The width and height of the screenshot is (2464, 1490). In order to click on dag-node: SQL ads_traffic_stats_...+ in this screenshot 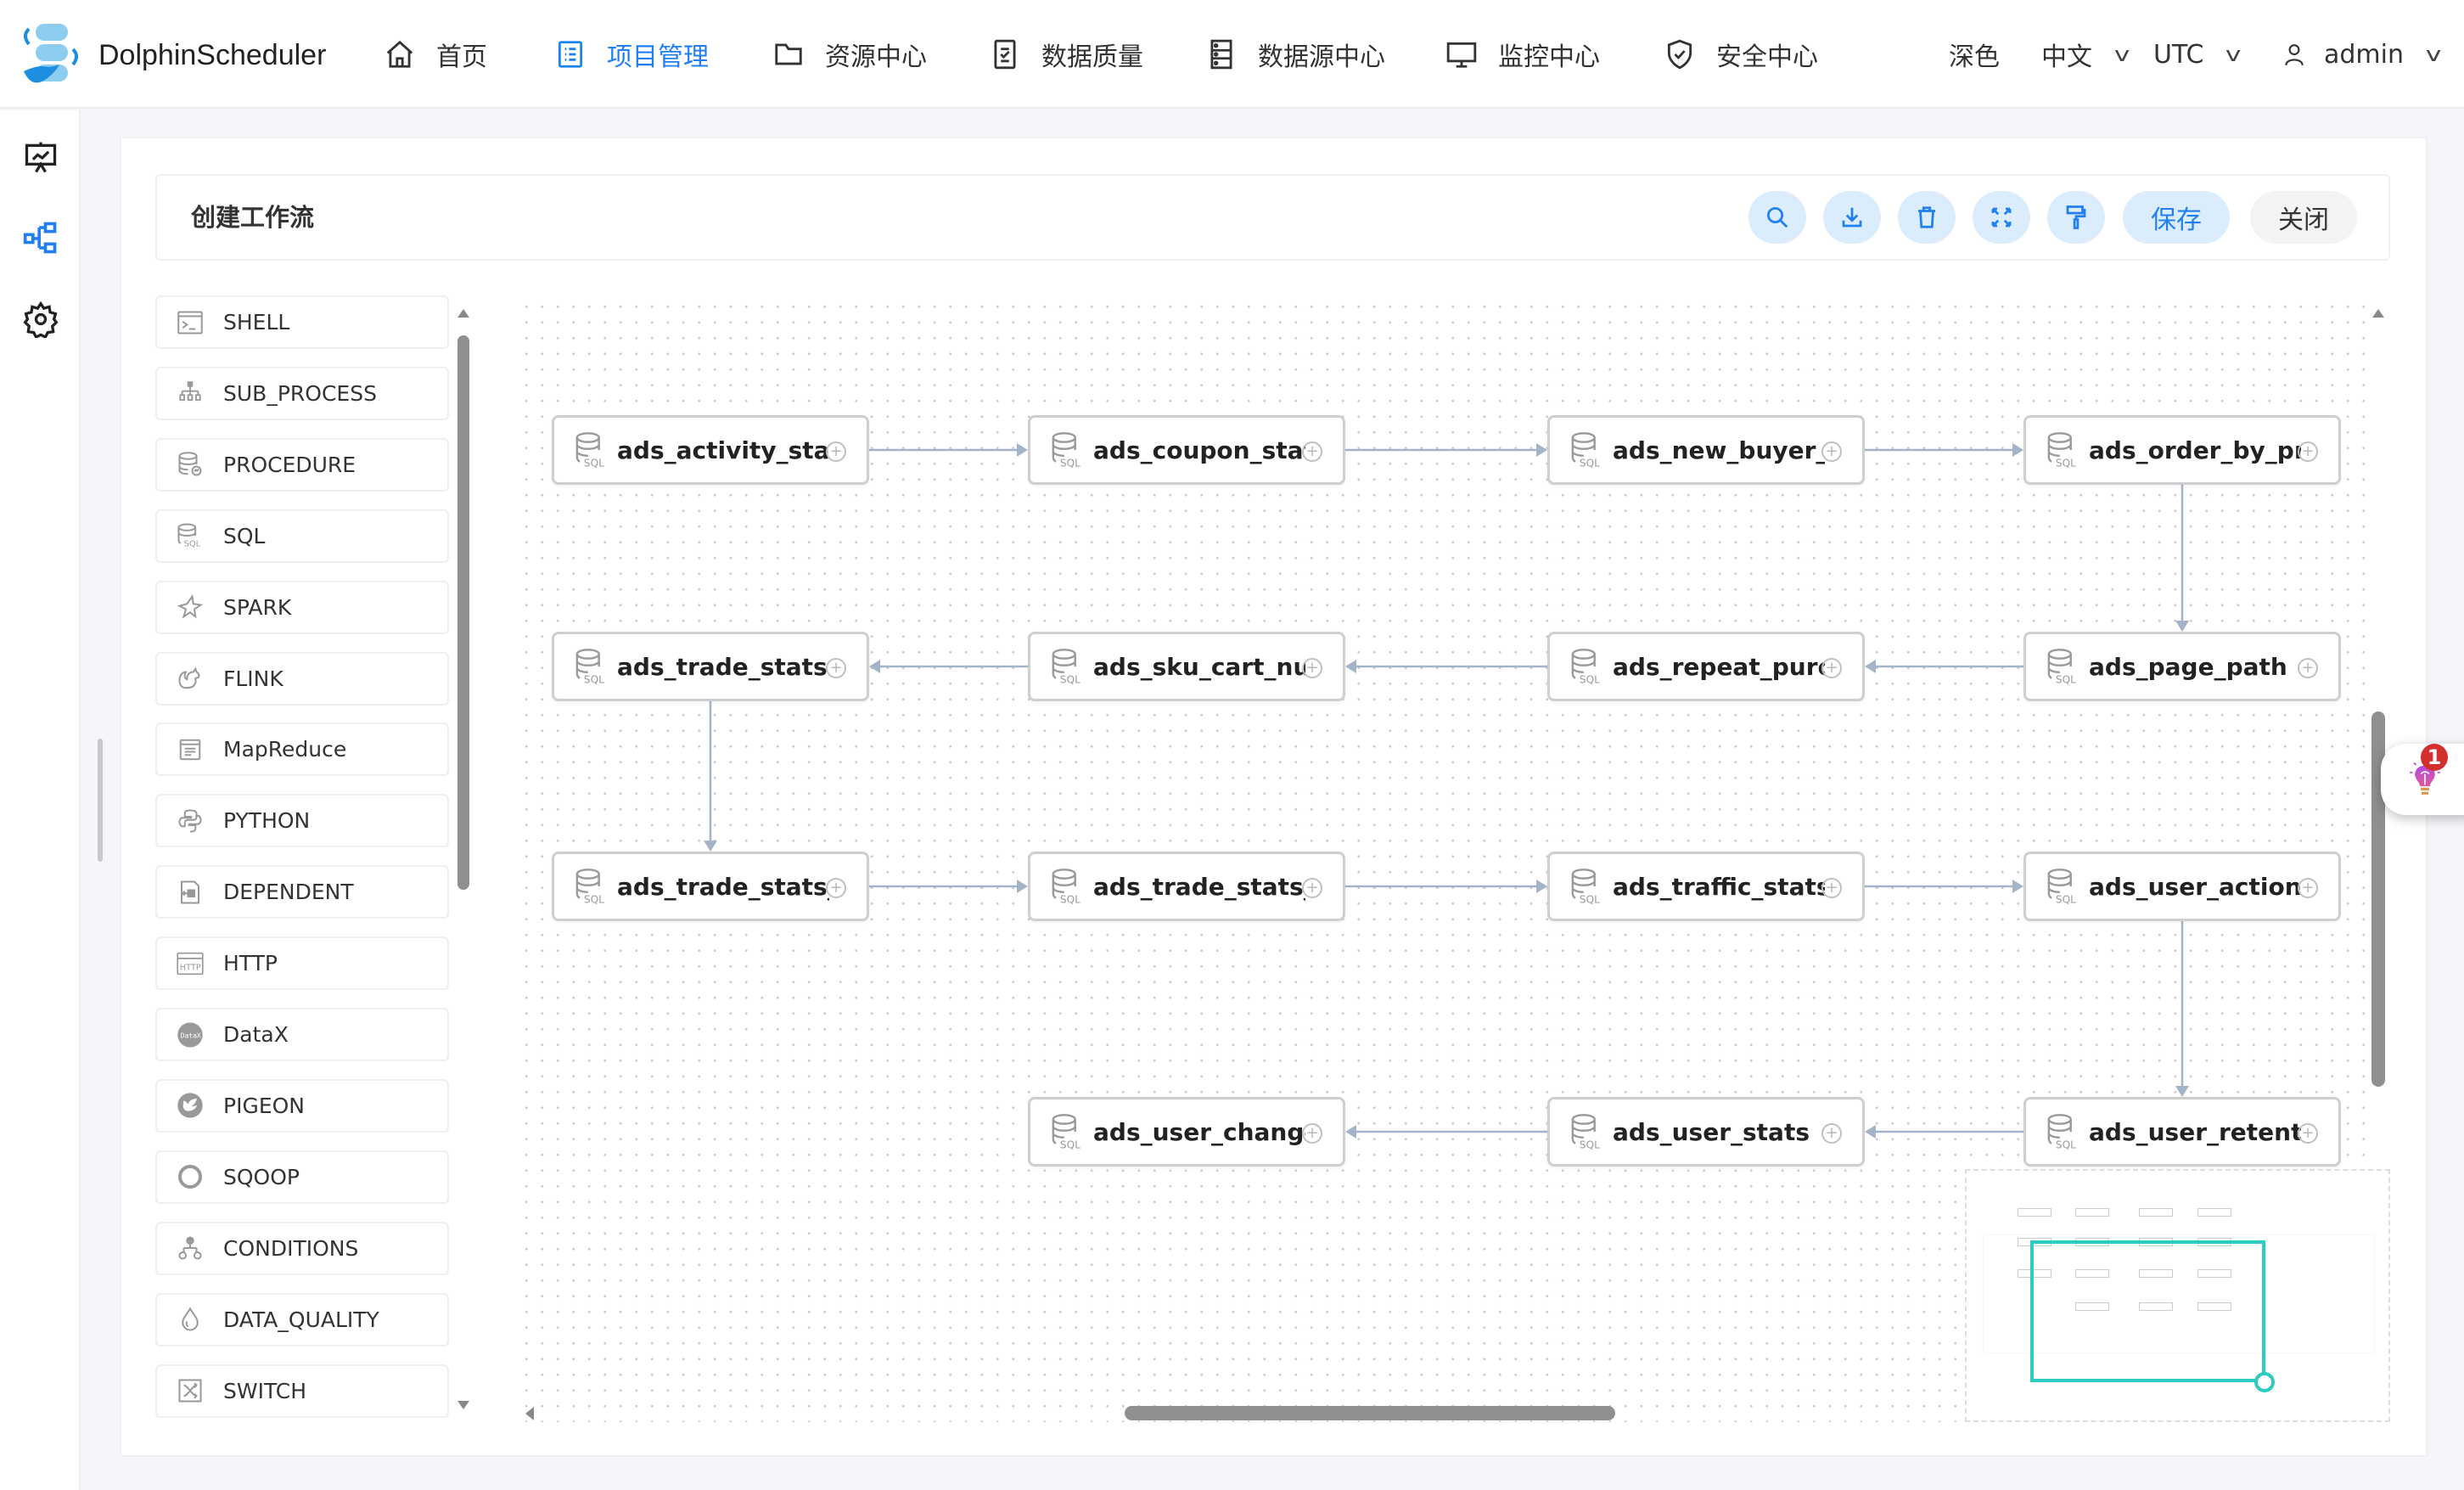, I will do `click(1706, 886)`.